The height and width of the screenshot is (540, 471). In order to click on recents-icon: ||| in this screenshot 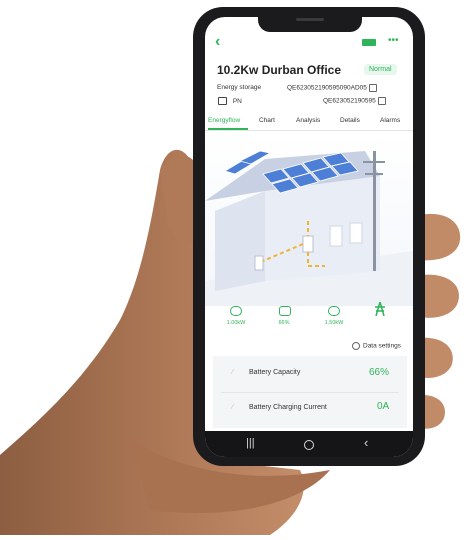, I will do `click(250, 443)`.